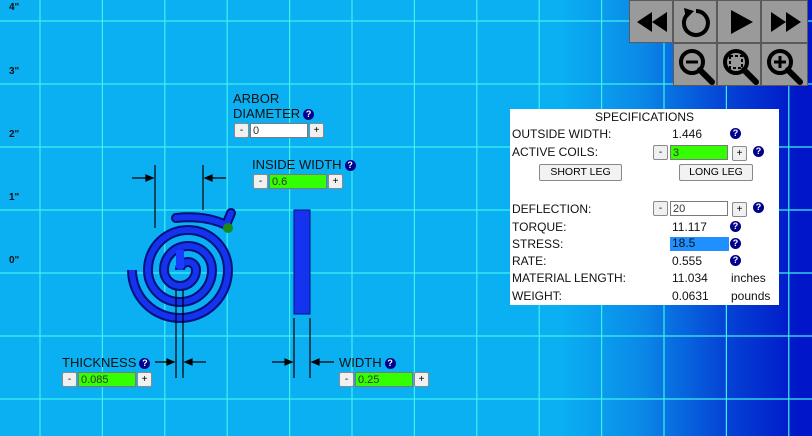  What do you see at coordinates (580, 172) in the screenshot?
I see `short-leg-button: SHORT LEG` at bounding box center [580, 172].